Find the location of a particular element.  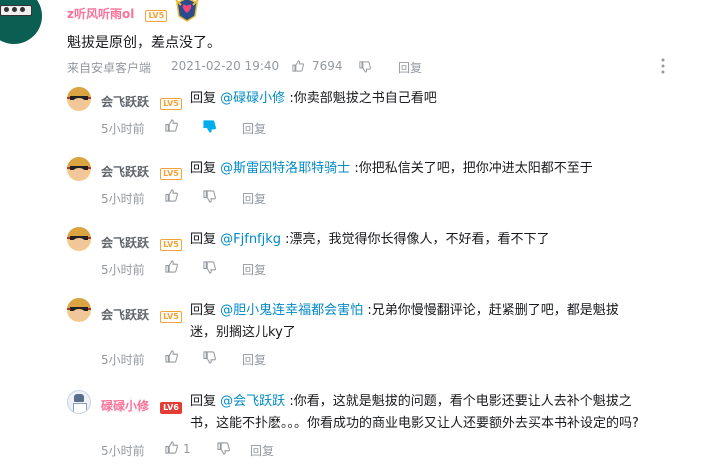

reply-text: 回复 @碌碌小修 :你卖部魁拔之书自己看吧 is located at coordinates (440, 99).